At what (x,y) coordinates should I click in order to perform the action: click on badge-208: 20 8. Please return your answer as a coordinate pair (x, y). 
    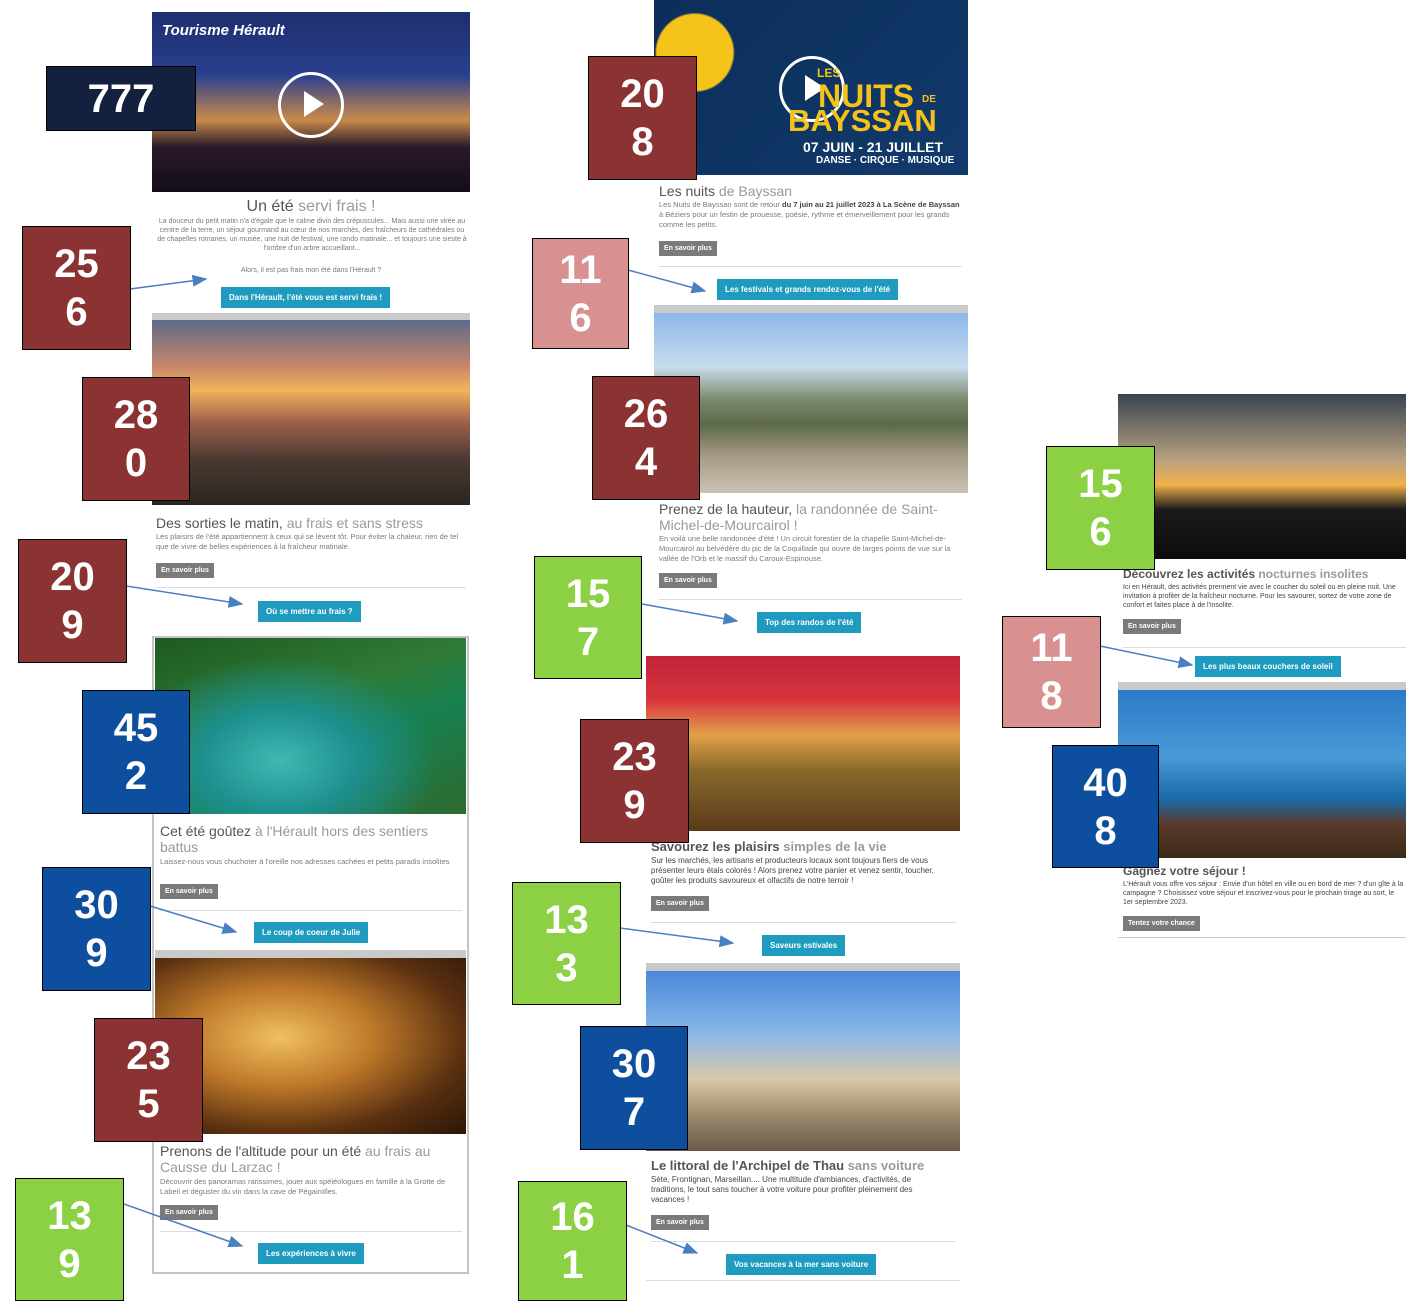
    Looking at the image, I should click on (642, 118).